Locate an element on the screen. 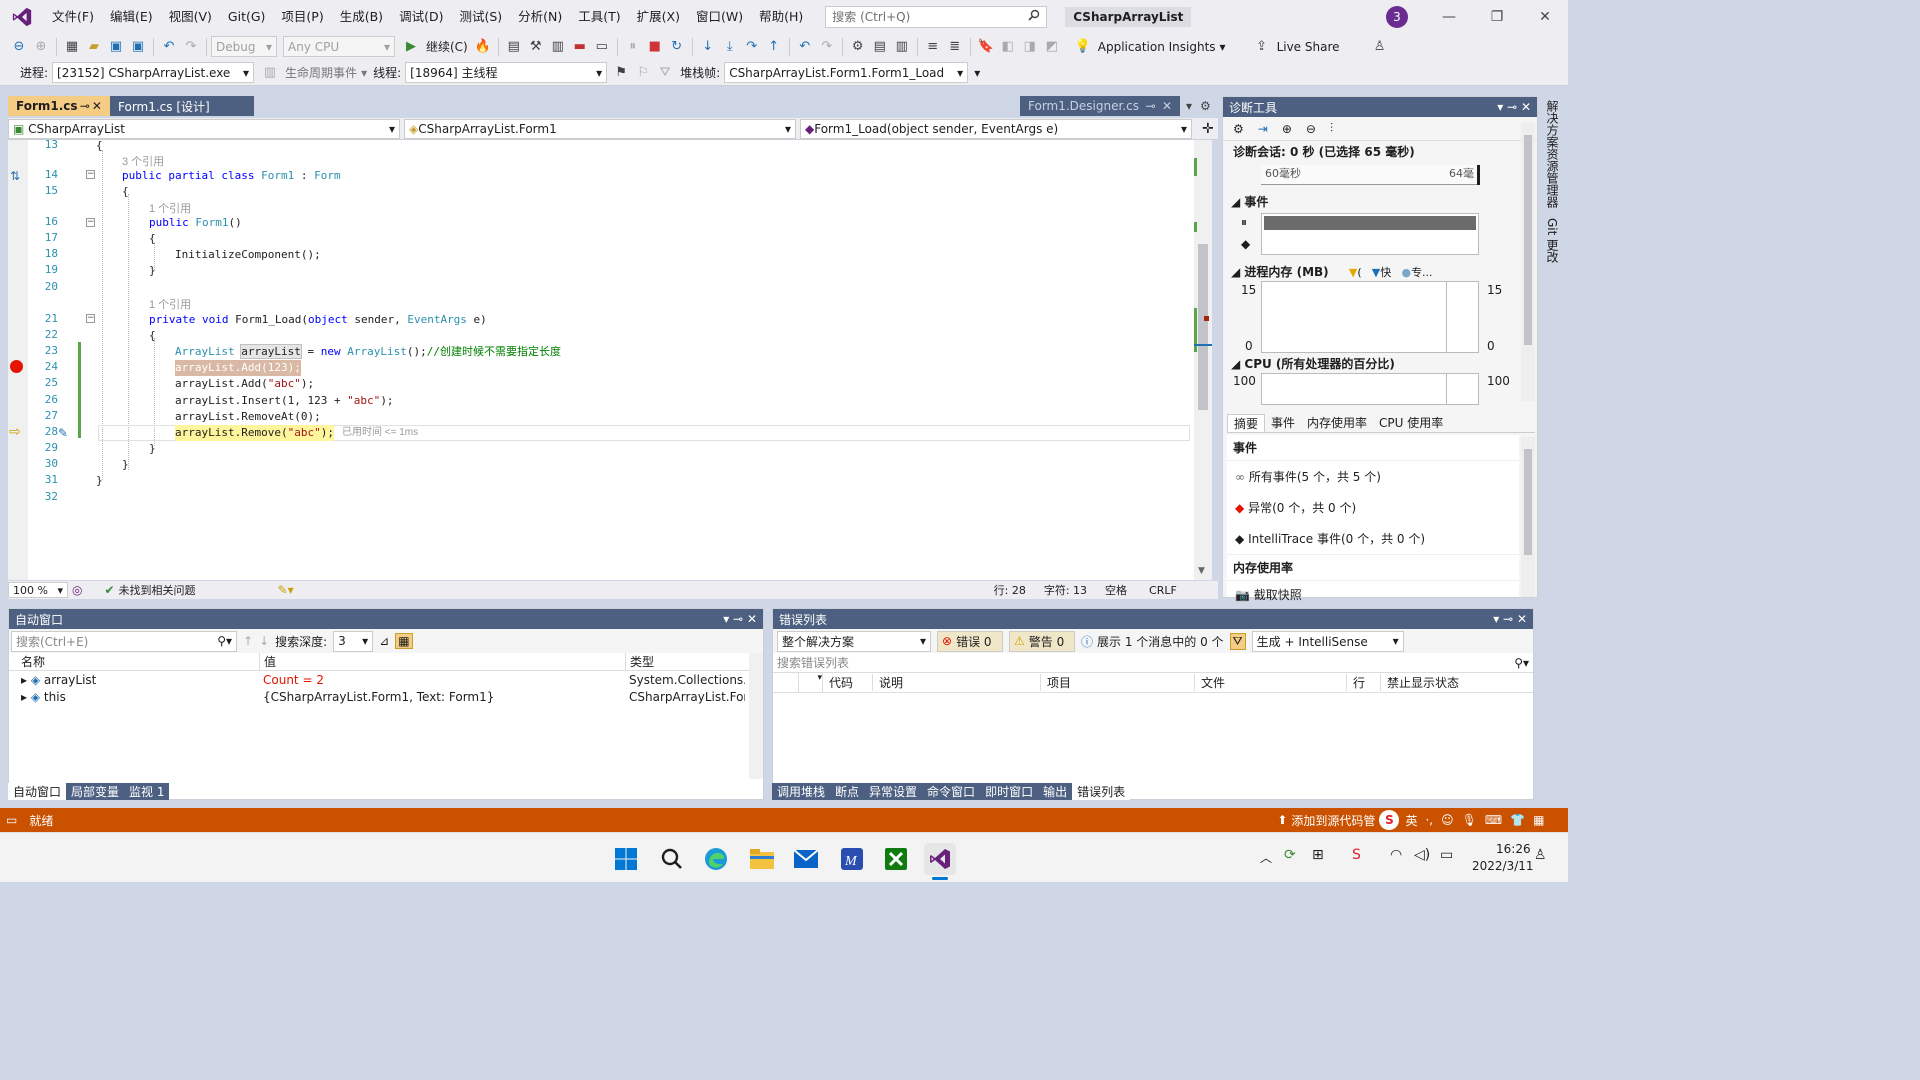  column-header-value: 值 is located at coordinates (442, 661).